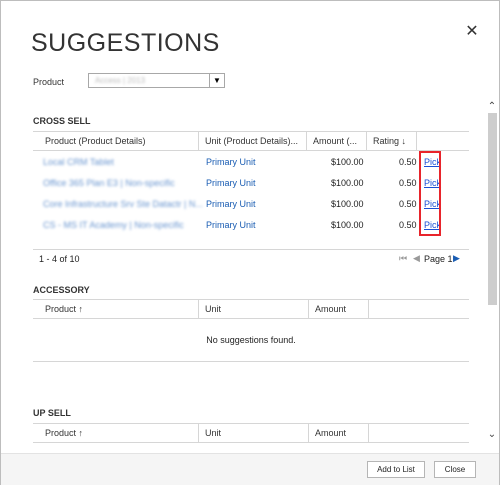 The image size is (500, 485). What do you see at coordinates (120, 80) in the screenshot?
I see `product-select-value: Access | 2013` at bounding box center [120, 80].